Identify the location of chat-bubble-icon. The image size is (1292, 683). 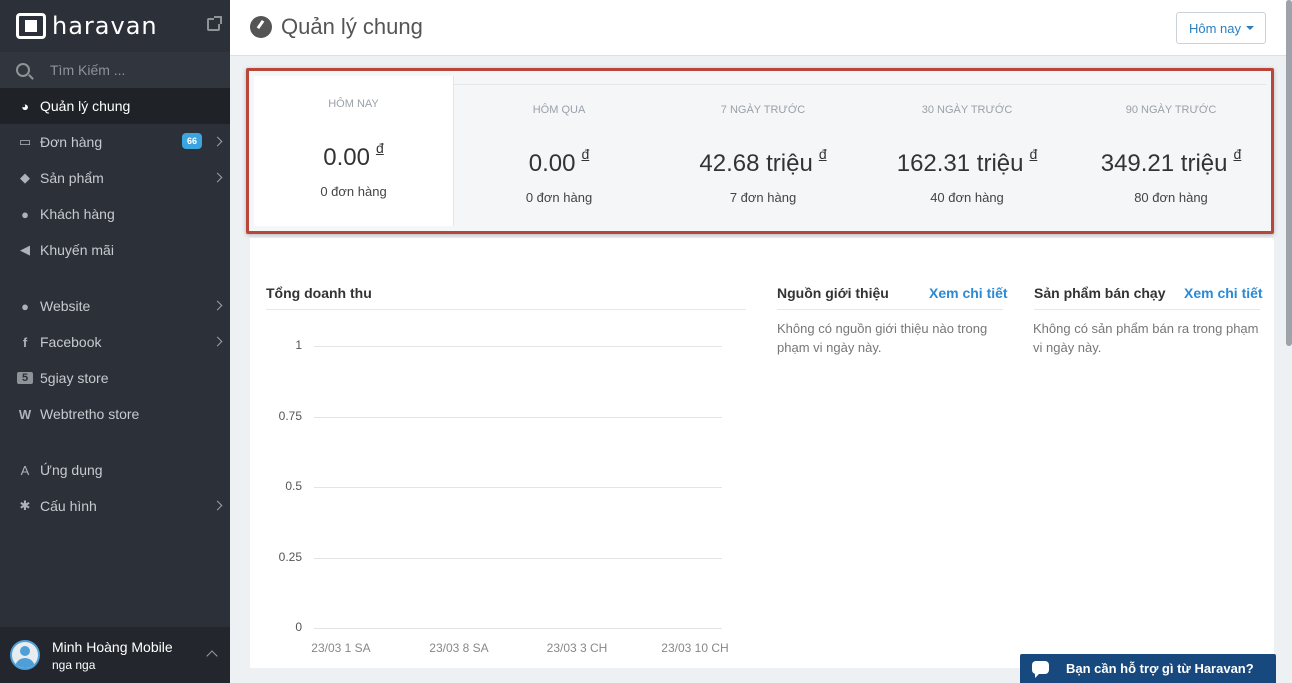
(1040, 669).